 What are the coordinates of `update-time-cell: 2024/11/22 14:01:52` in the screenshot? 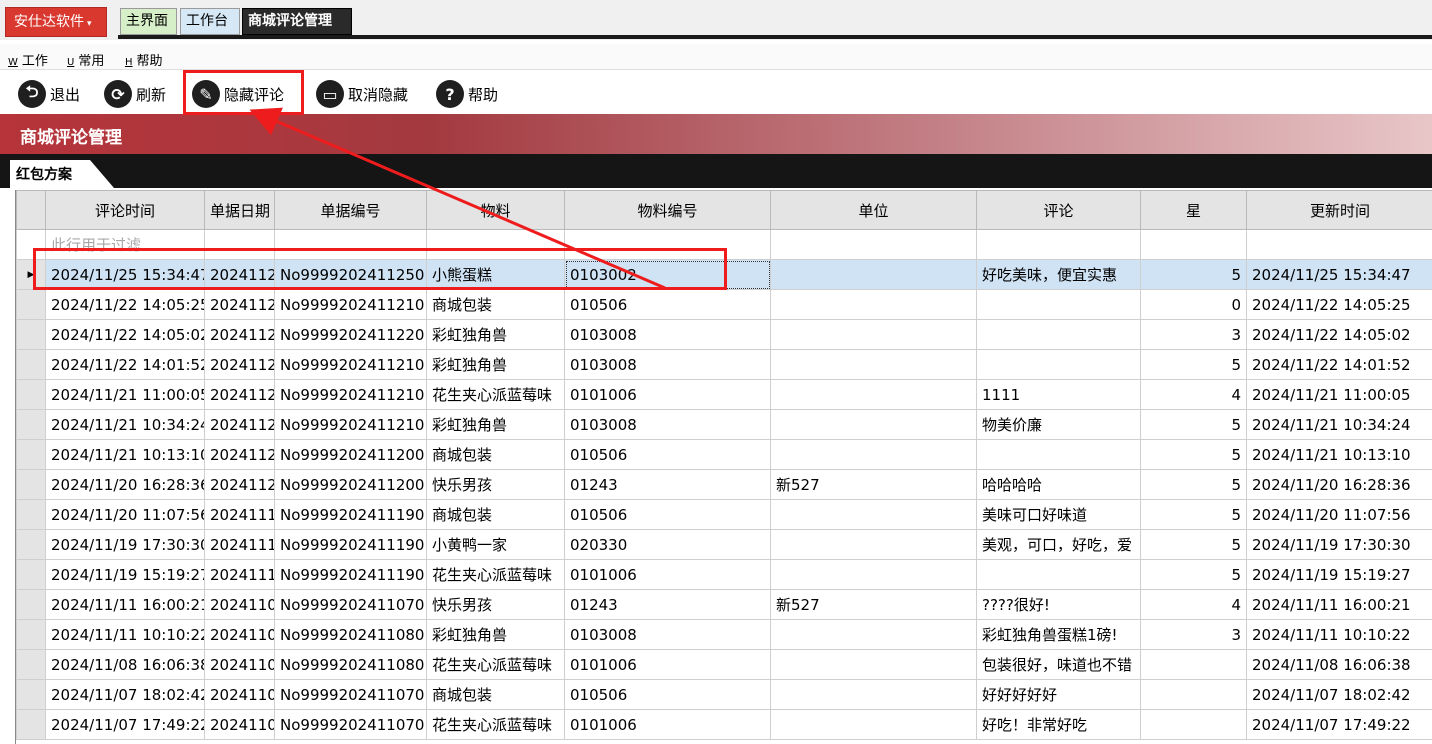 It's located at (1339, 364).